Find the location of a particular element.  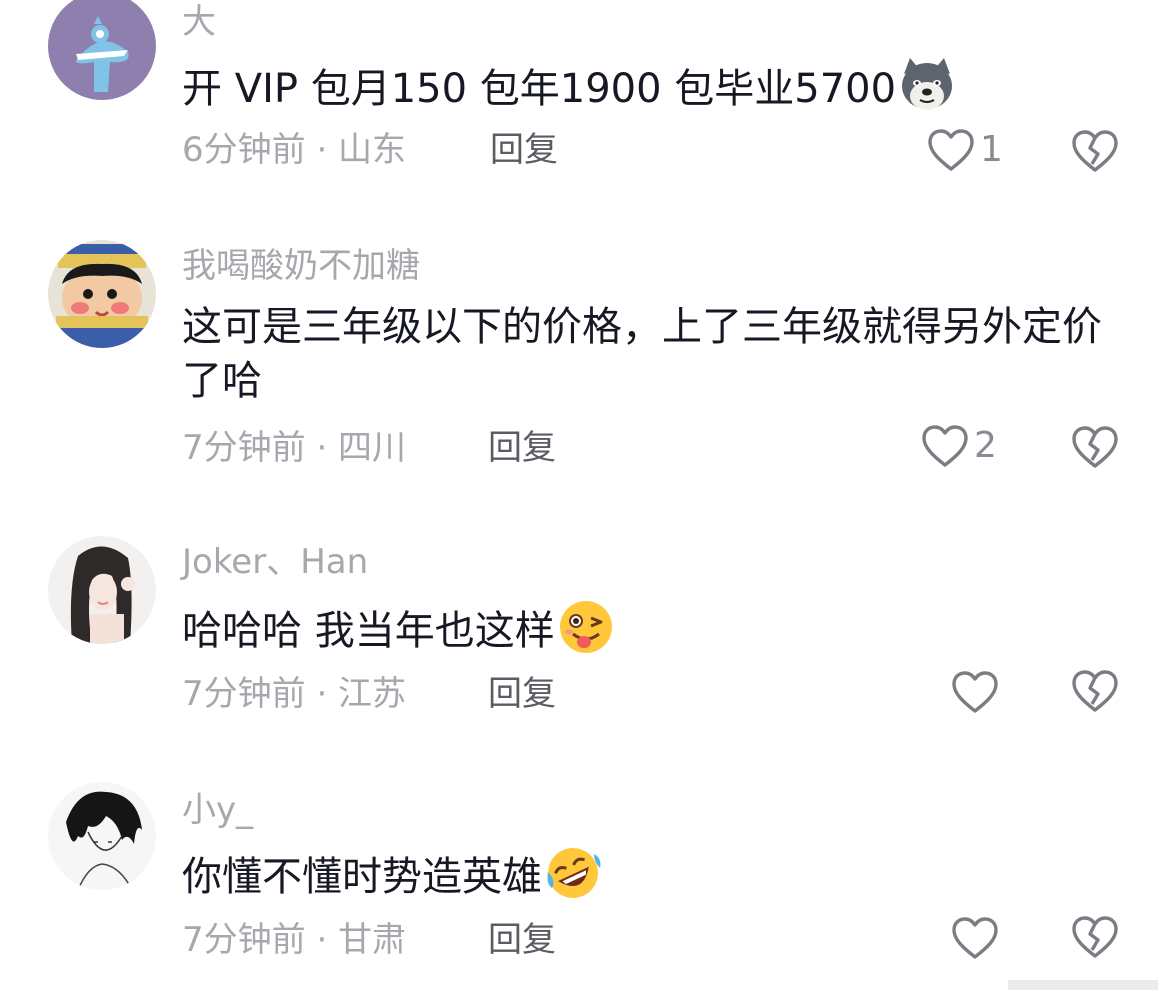

comment-text: 你懂不懂时势造英雄 is located at coordinates (642, 874).